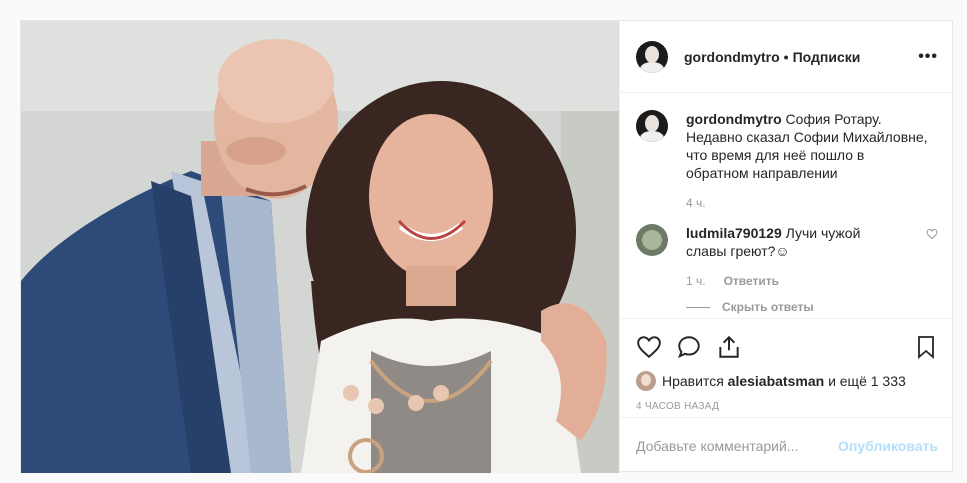 Image resolution: width=967 pixels, height=483 pixels. I want to click on commenter-avatar, so click(652, 240).